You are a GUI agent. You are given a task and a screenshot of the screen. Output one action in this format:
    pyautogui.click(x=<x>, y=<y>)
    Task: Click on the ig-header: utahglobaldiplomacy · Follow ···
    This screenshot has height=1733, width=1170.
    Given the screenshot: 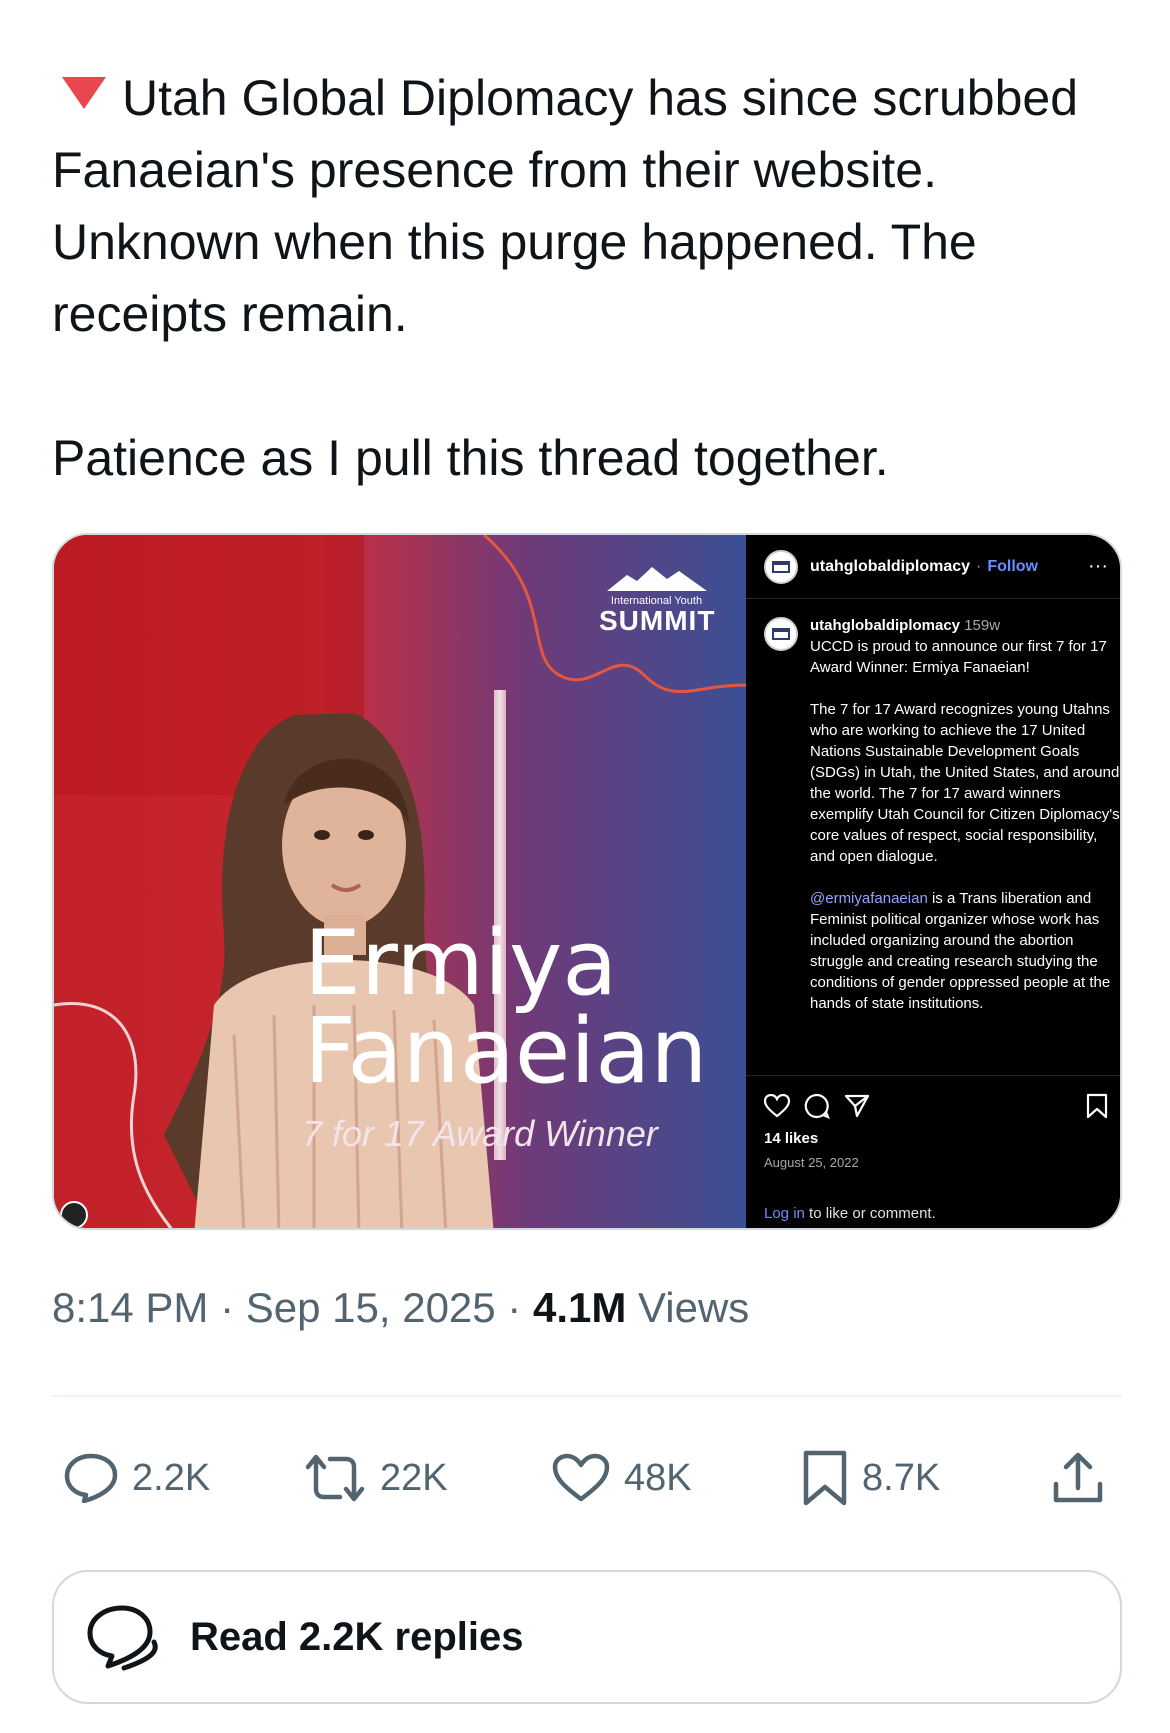 What is the action you would take?
    pyautogui.click(x=933, y=567)
    